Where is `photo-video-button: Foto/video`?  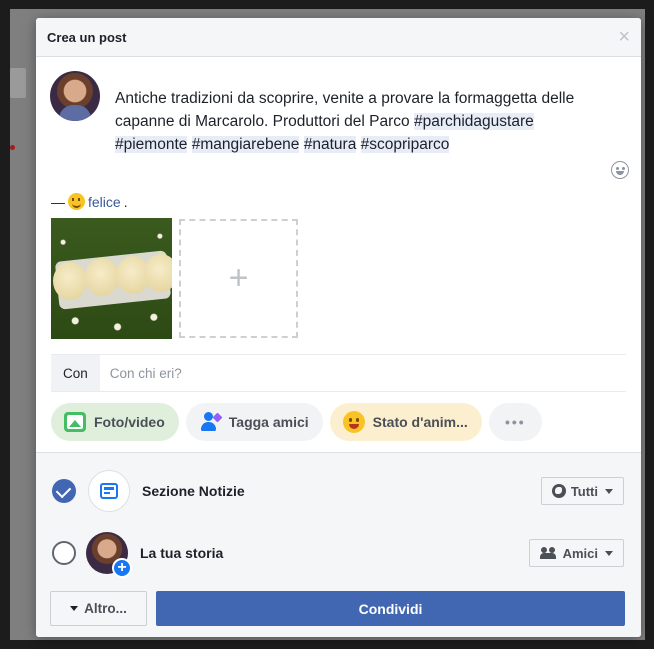 photo-video-button: Foto/video is located at coordinates (115, 422).